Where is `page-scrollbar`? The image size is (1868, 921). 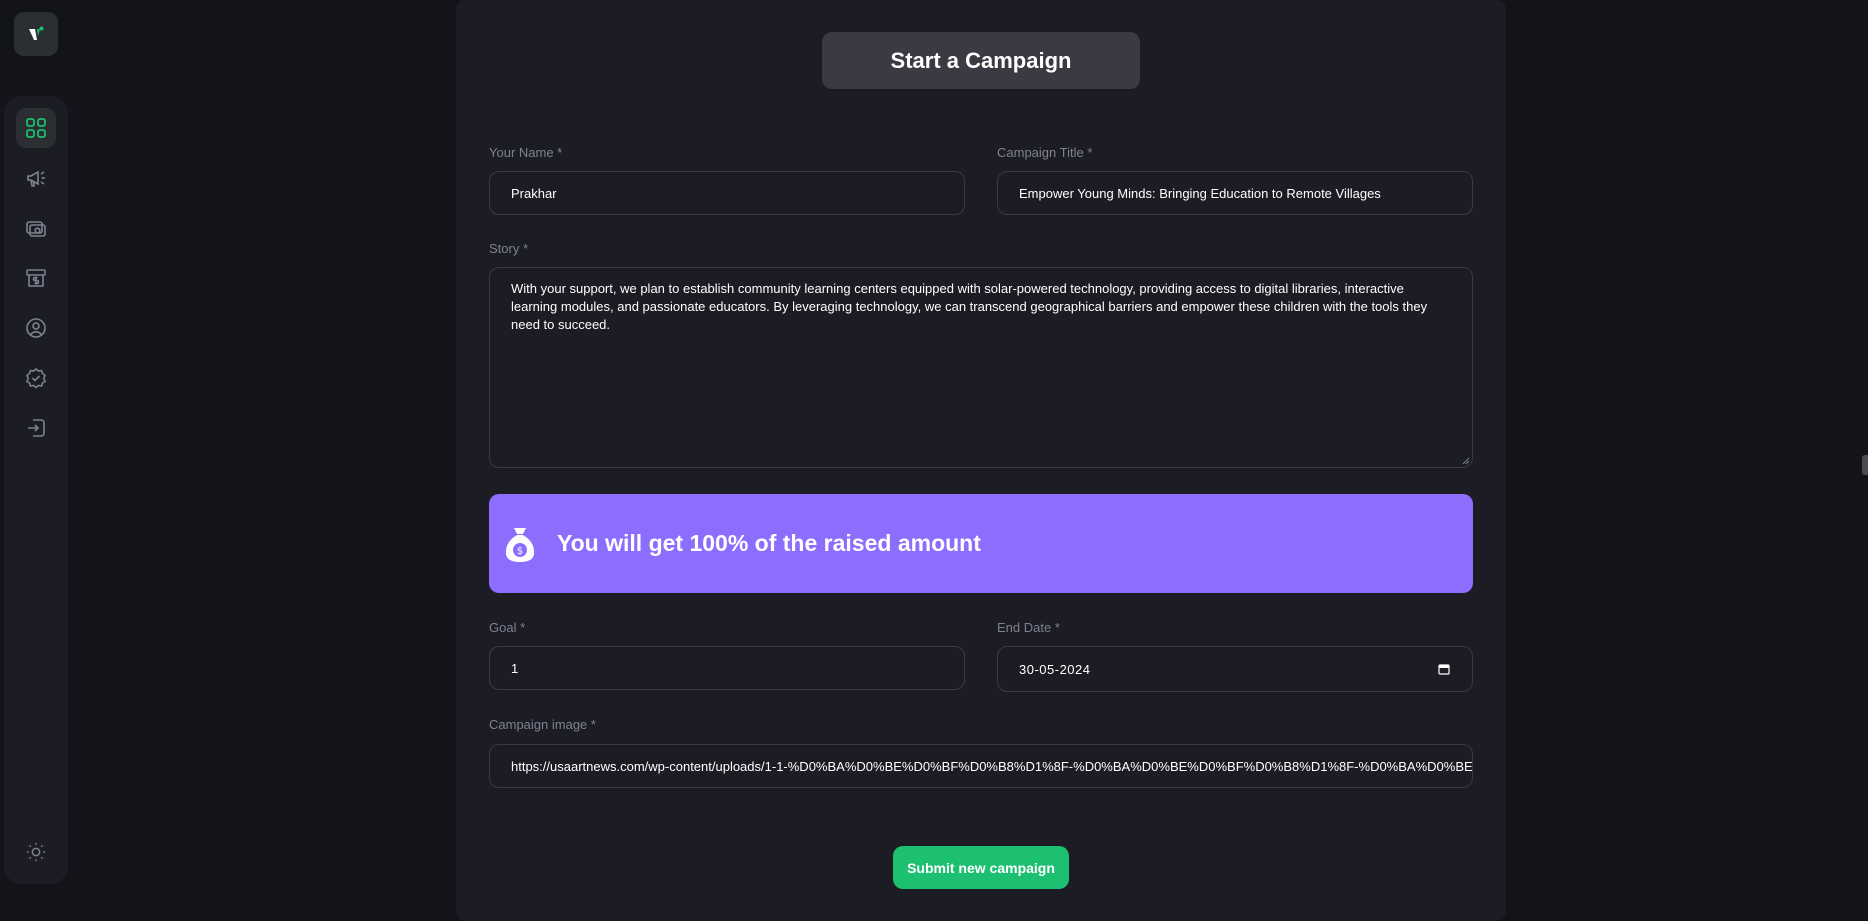
page-scrollbar is located at coordinates (1865, 465).